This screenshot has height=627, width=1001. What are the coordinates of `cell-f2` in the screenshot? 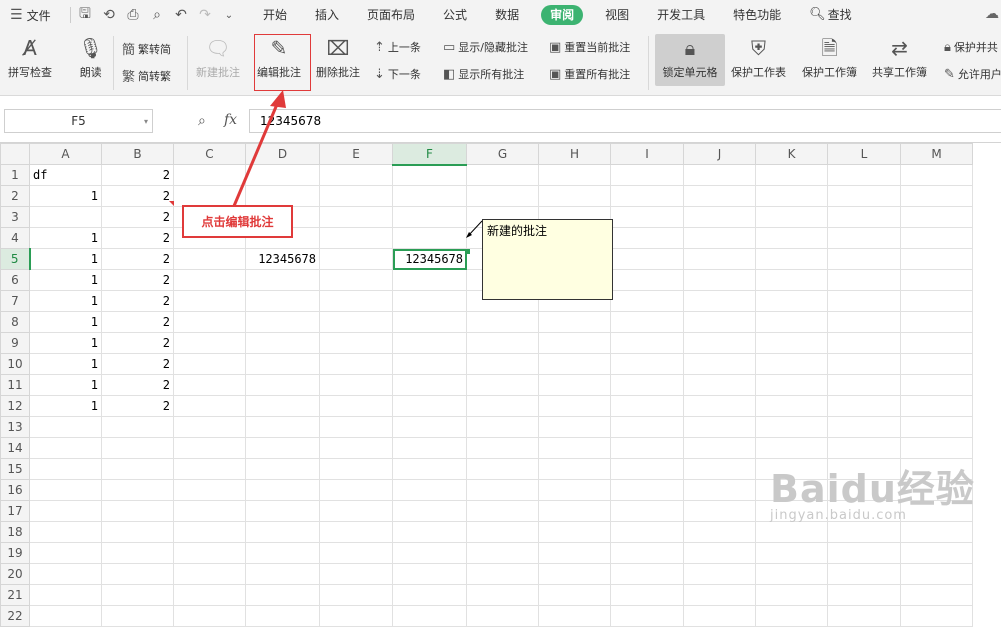 It's located at (429, 196).